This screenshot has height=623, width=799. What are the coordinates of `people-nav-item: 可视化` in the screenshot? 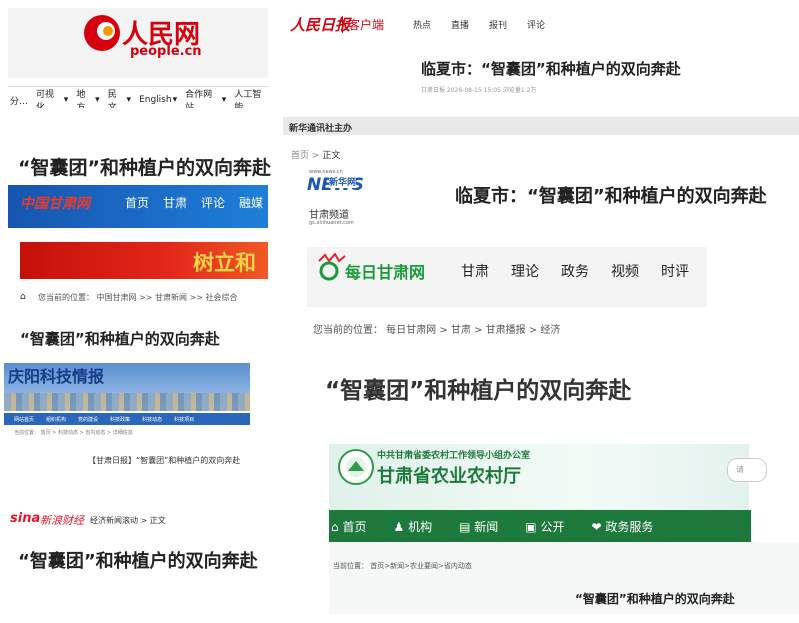 It's located at (49, 97).